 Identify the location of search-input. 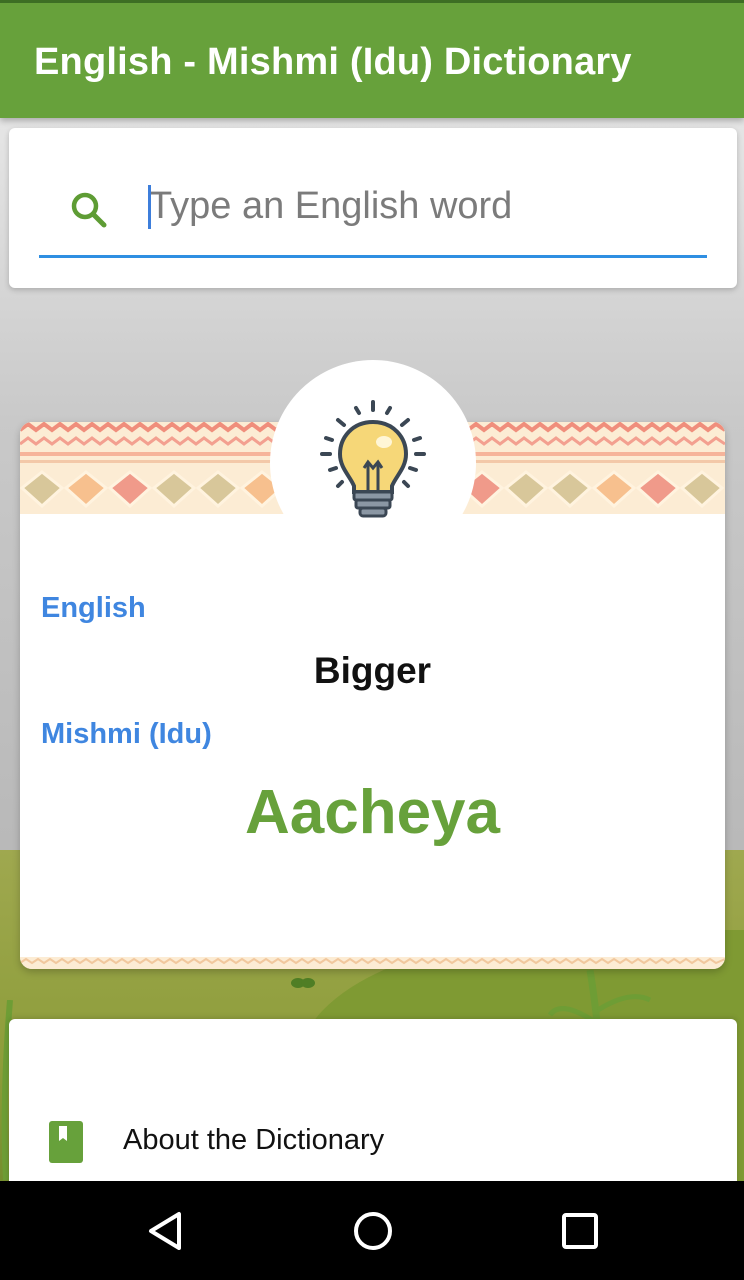
(417, 206).